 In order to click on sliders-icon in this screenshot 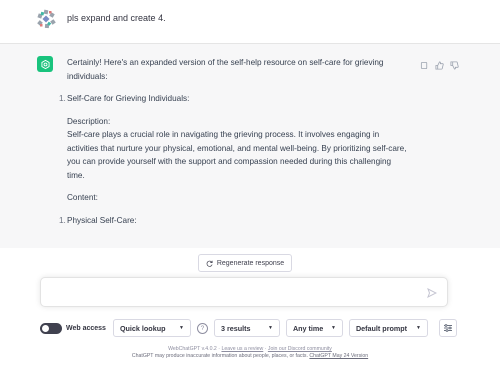, I will do `click(447, 328)`.